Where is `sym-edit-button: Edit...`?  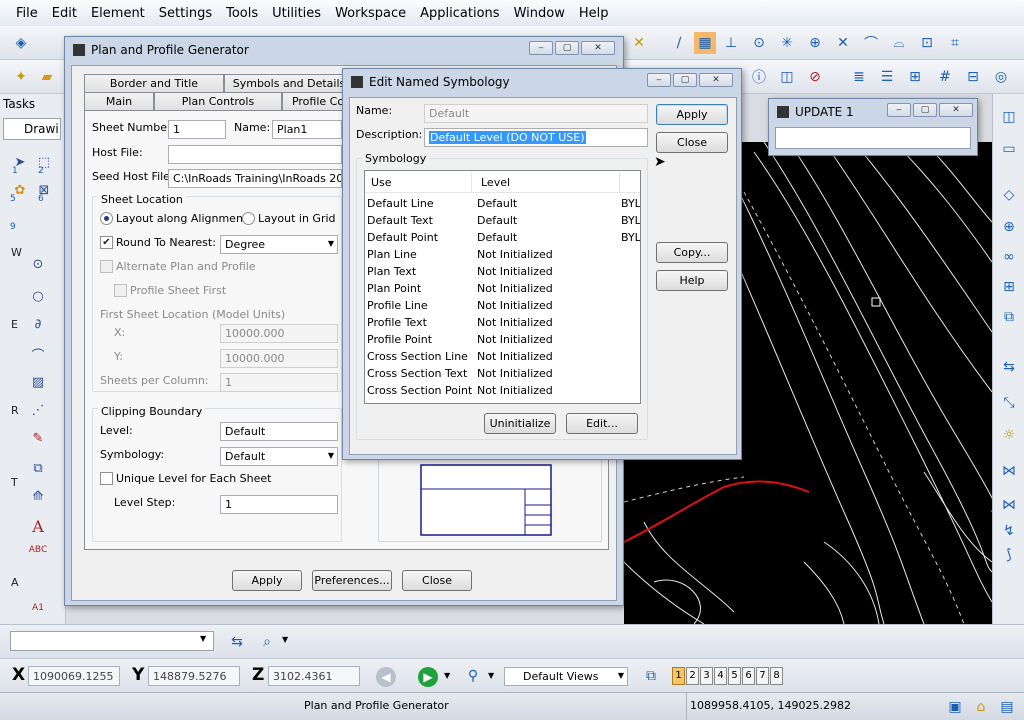 sym-edit-button: Edit... is located at coordinates (602, 423).